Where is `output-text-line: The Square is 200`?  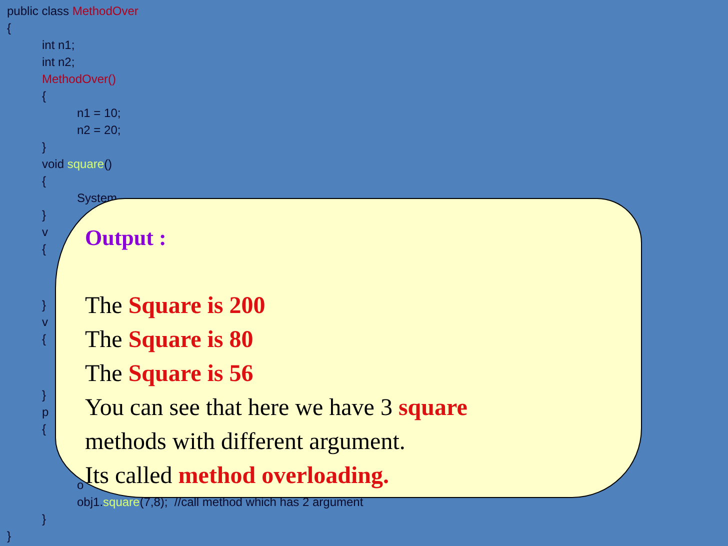
output-text-line: The Square is 200 is located at coordinates (175, 306).